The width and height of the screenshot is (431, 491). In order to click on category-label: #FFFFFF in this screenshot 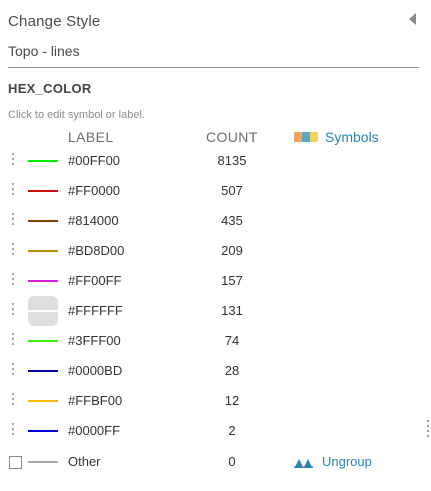, I will do `click(95, 310)`.